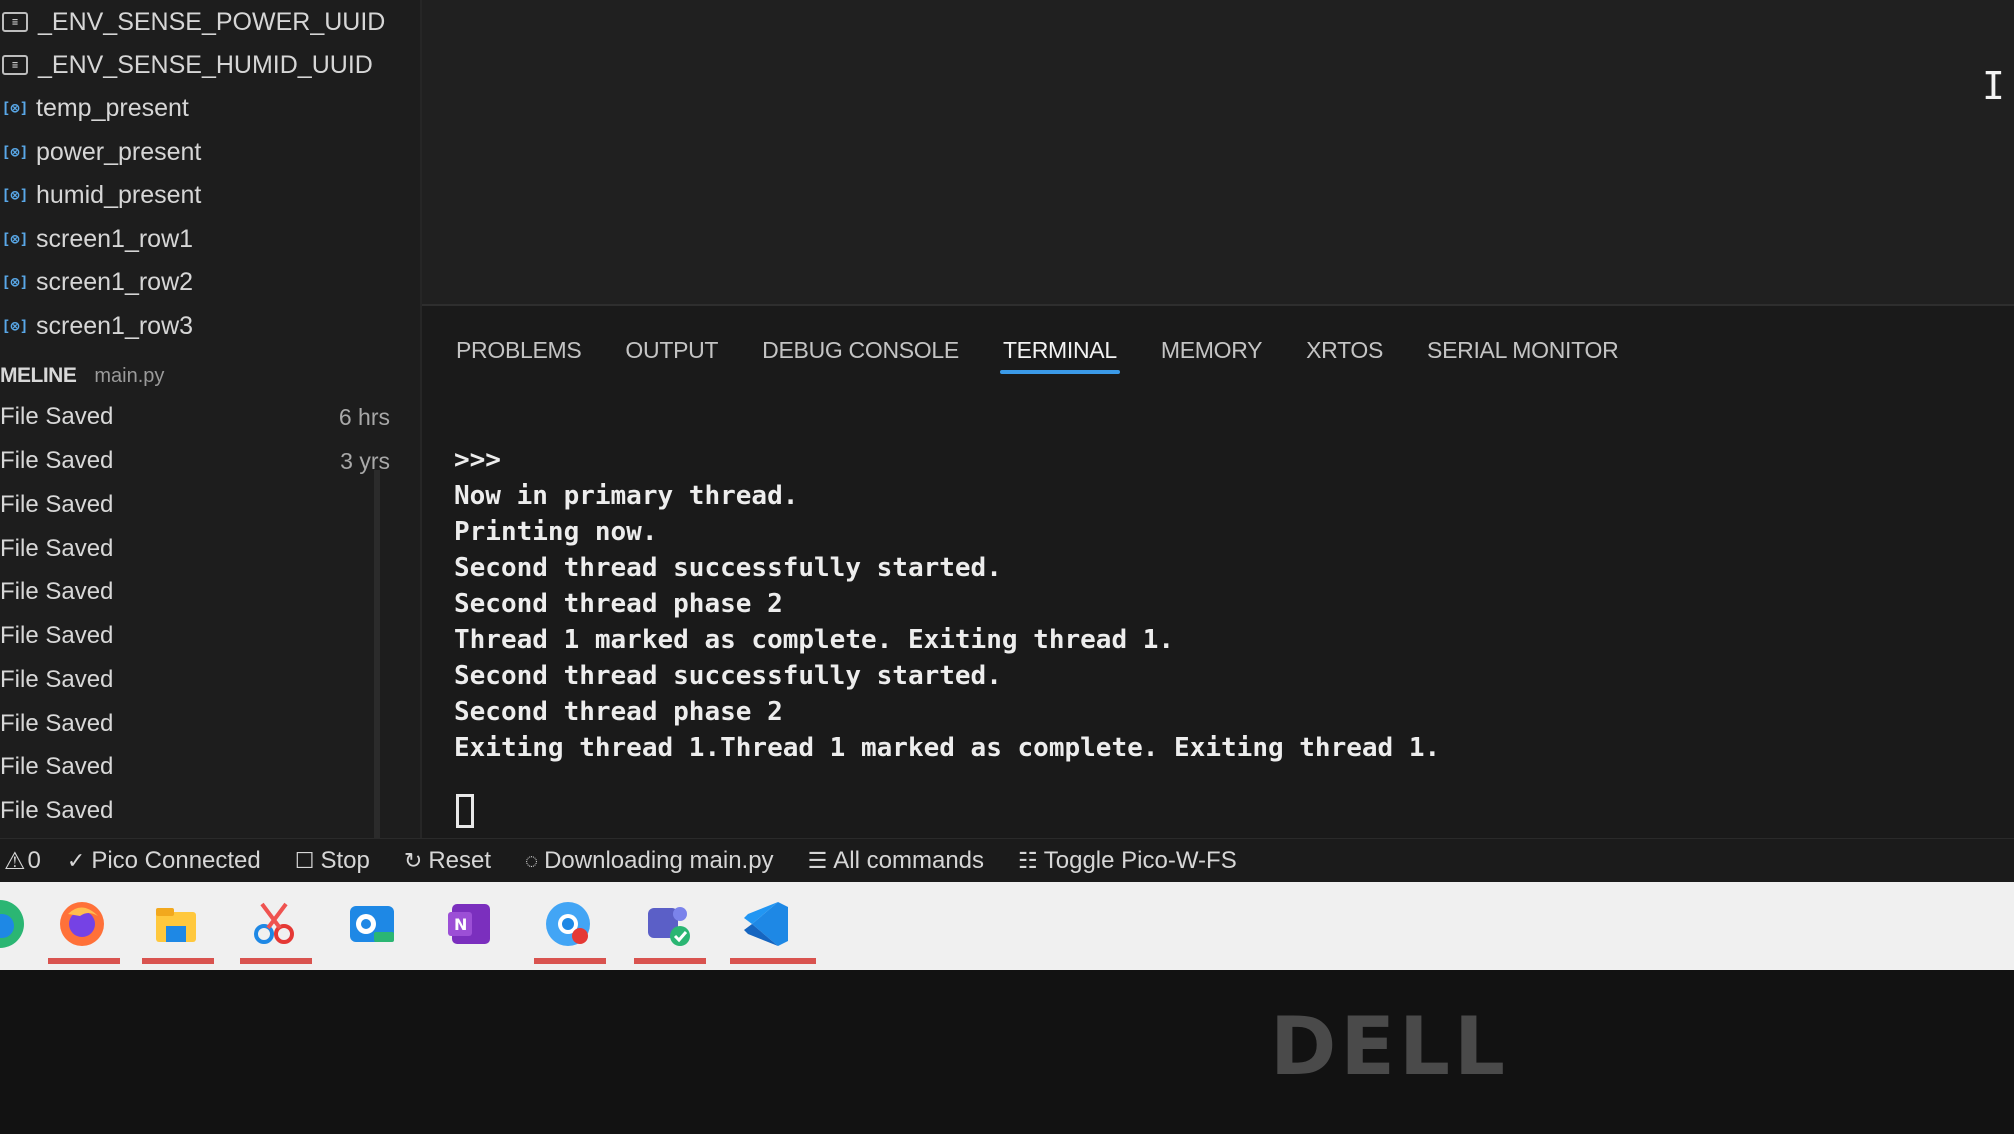 The width and height of the screenshot is (2014, 1134). What do you see at coordinates (38, 375) in the screenshot?
I see `timeline-title: MELINE` at bounding box center [38, 375].